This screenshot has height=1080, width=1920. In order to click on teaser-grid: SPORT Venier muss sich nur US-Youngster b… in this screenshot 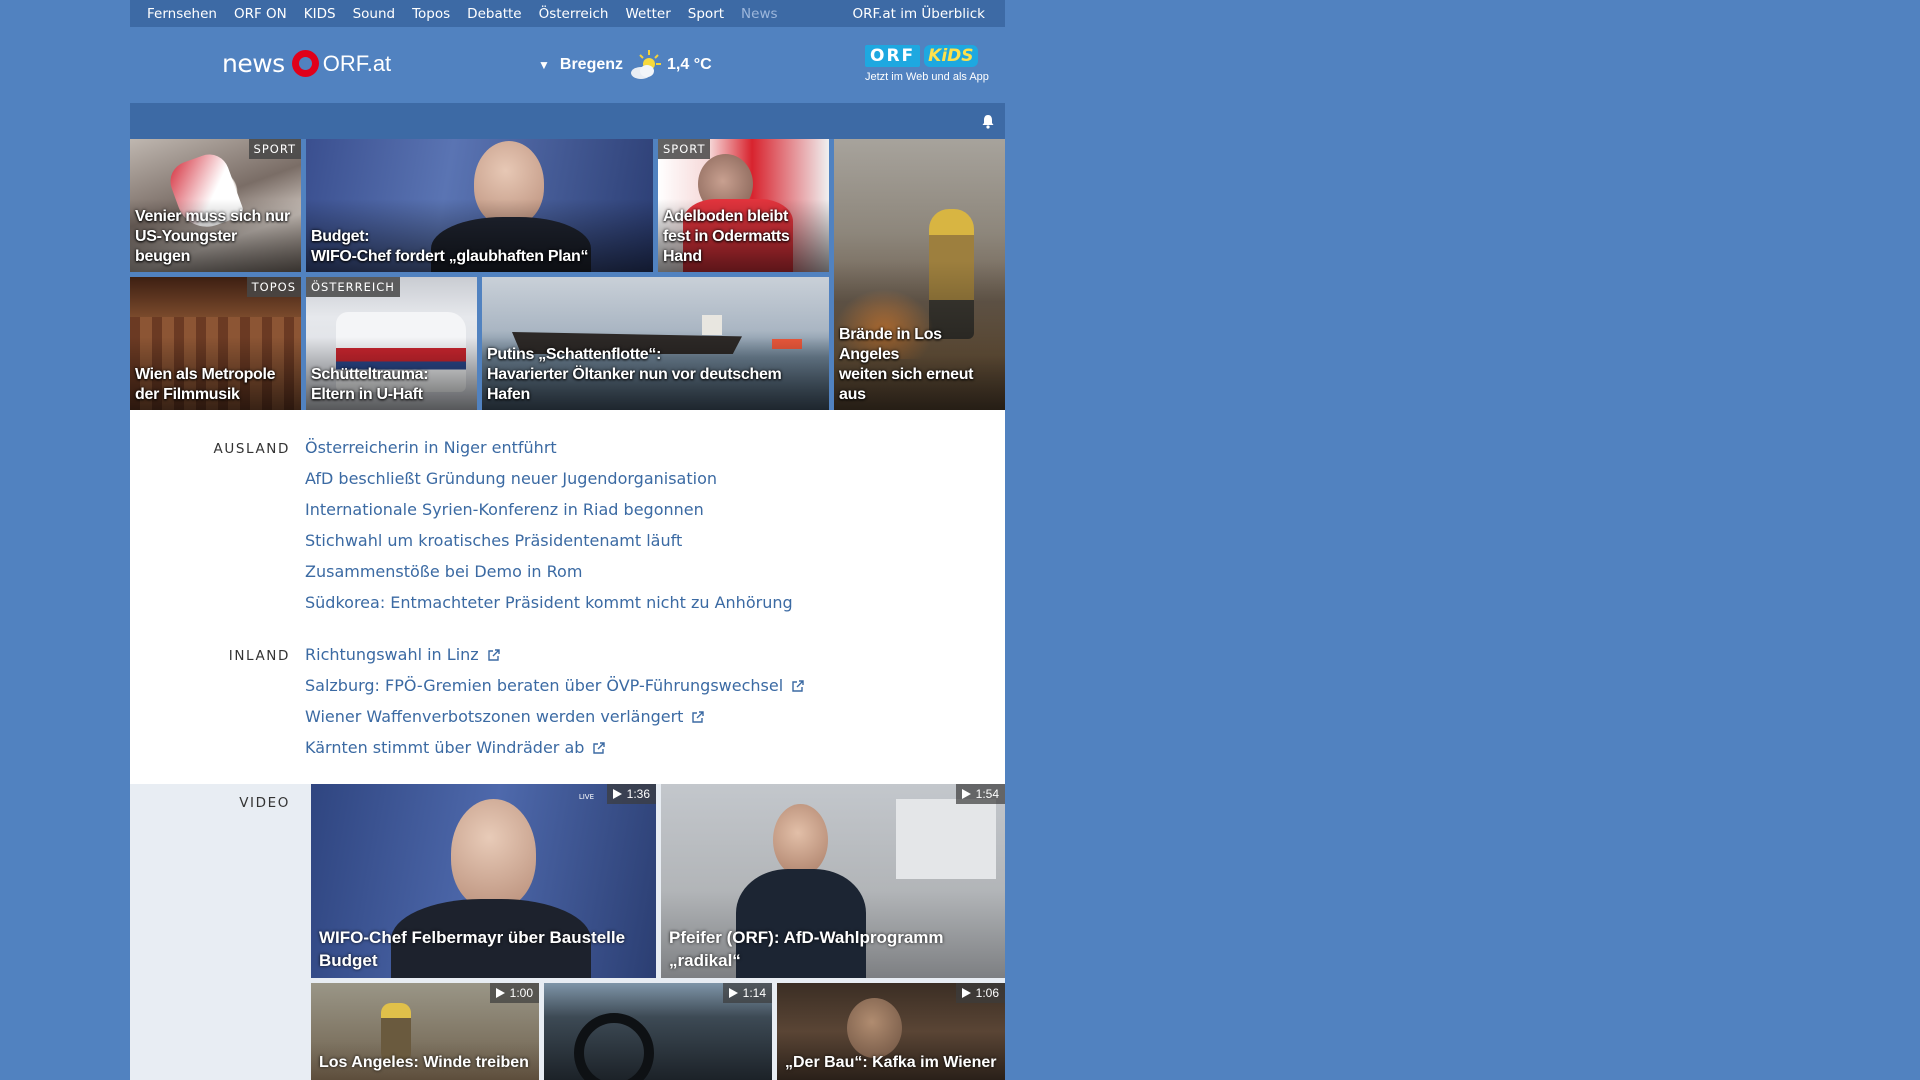, I will do `click(567, 274)`.